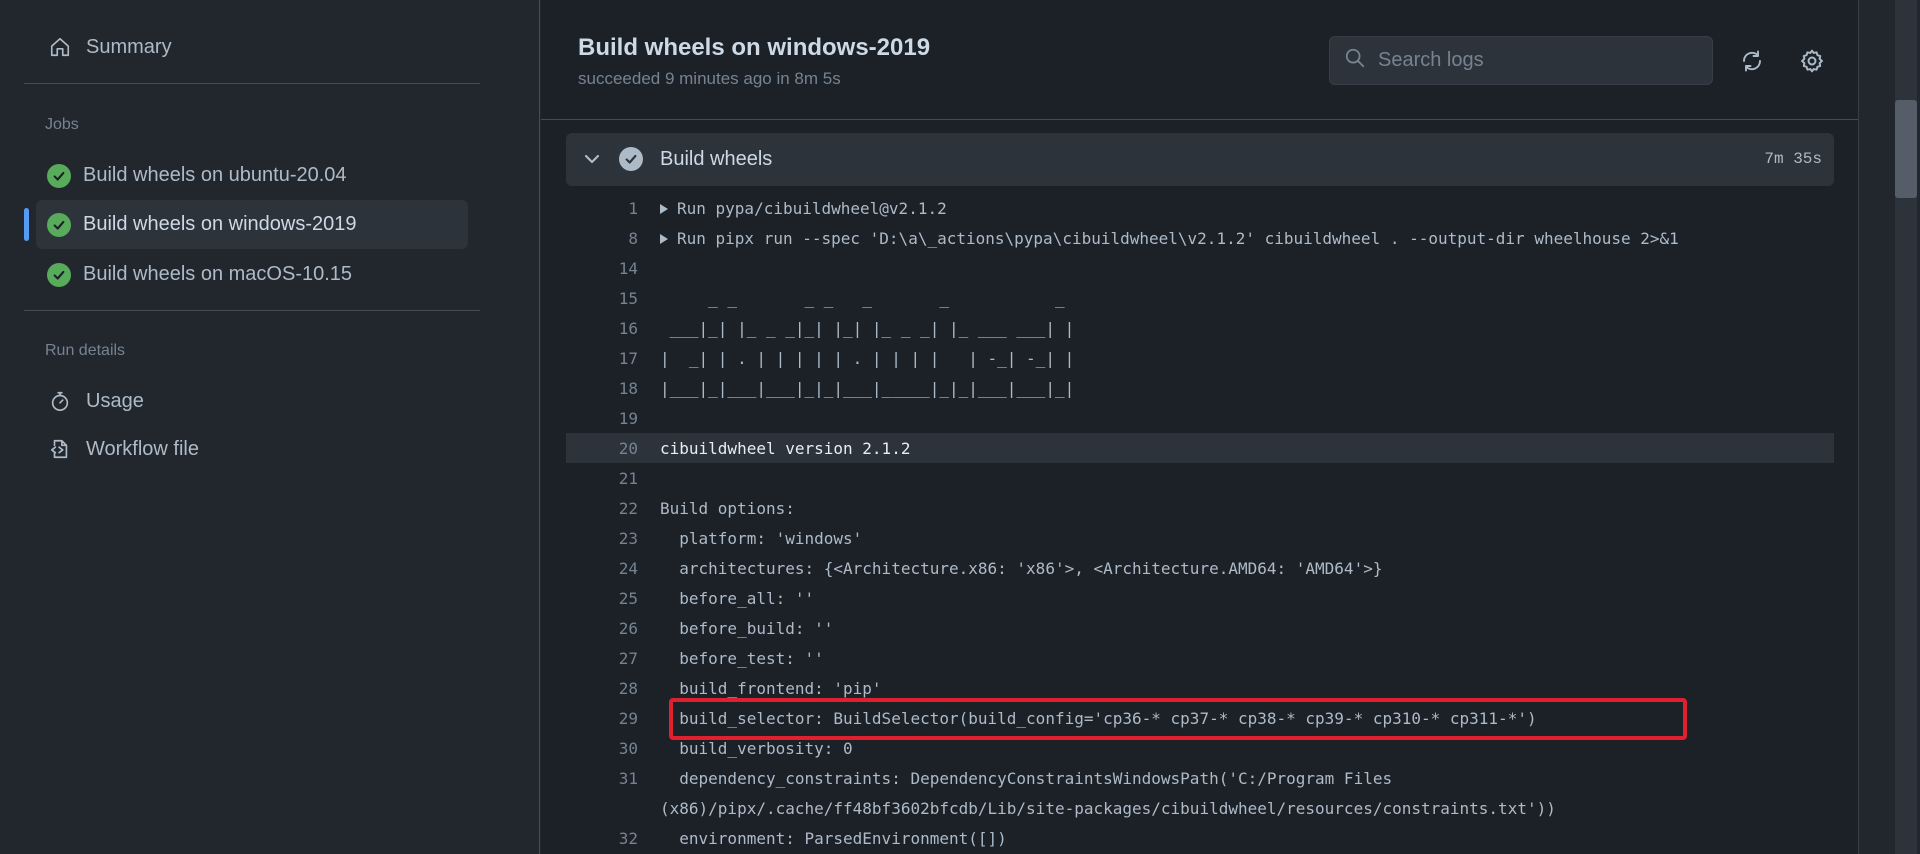 The width and height of the screenshot is (1920, 854). I want to click on line-number: 18, so click(602, 388).